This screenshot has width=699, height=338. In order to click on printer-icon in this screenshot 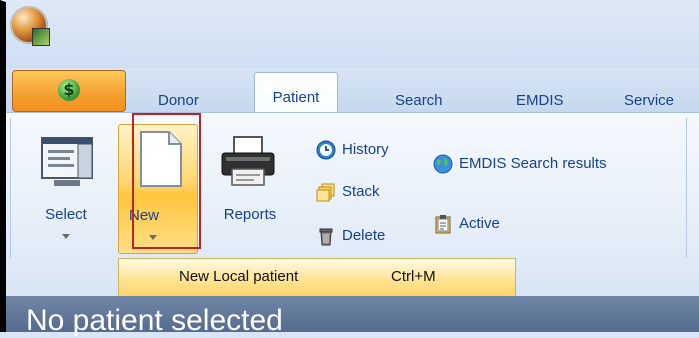, I will do `click(248, 161)`.